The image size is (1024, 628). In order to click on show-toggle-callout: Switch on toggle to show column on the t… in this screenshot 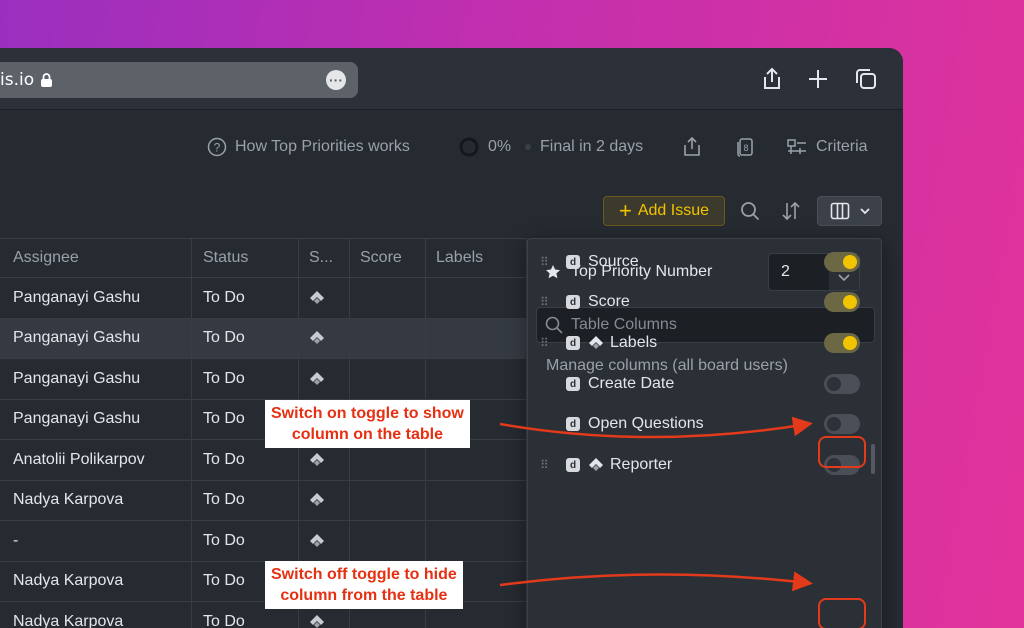, I will do `click(367, 424)`.